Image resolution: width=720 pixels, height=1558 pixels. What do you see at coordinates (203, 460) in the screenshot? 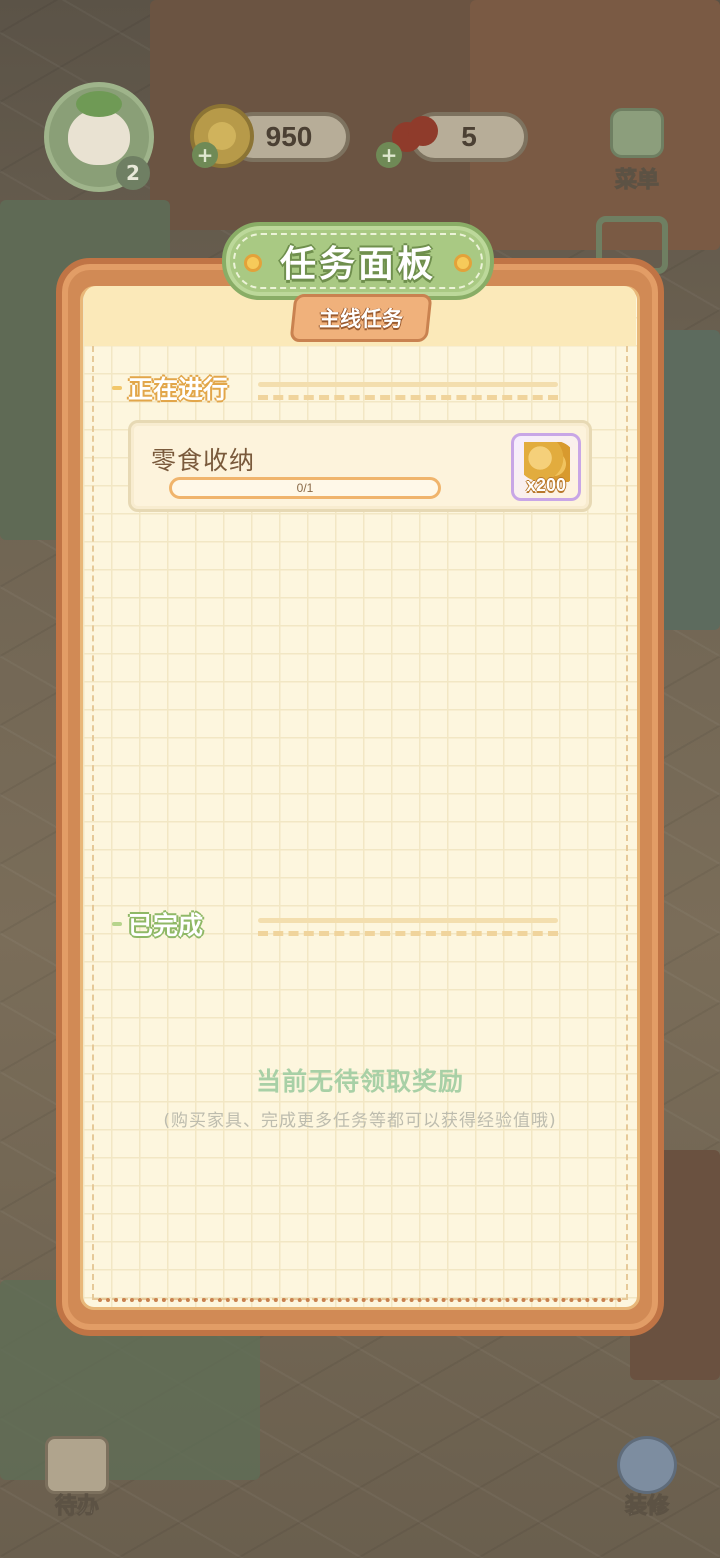
I see `task-name: 零食收纳` at bounding box center [203, 460].